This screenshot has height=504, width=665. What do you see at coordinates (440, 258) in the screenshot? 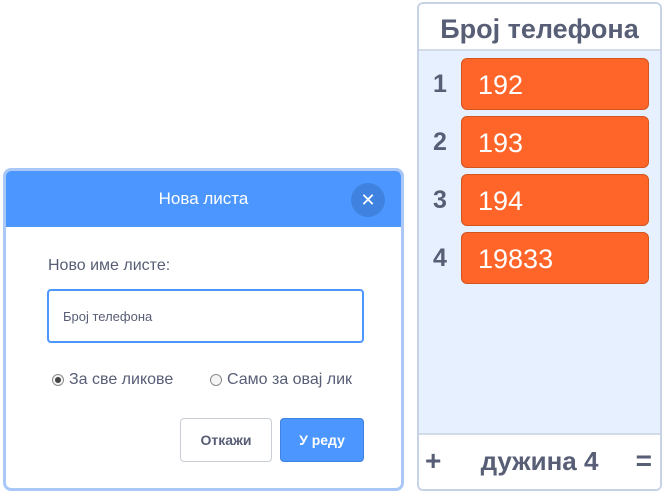
I see `list-item-index: 4` at bounding box center [440, 258].